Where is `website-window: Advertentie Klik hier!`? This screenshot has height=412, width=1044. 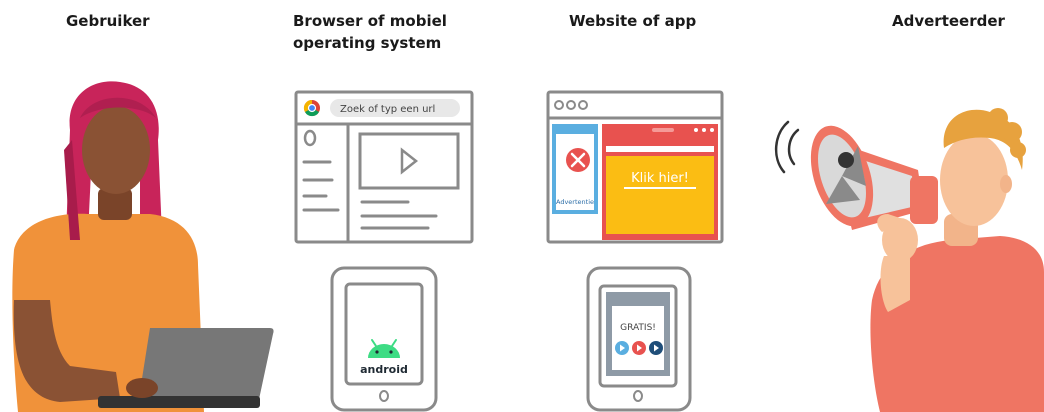 website-window: Advertentie Klik hier! is located at coordinates (635, 167).